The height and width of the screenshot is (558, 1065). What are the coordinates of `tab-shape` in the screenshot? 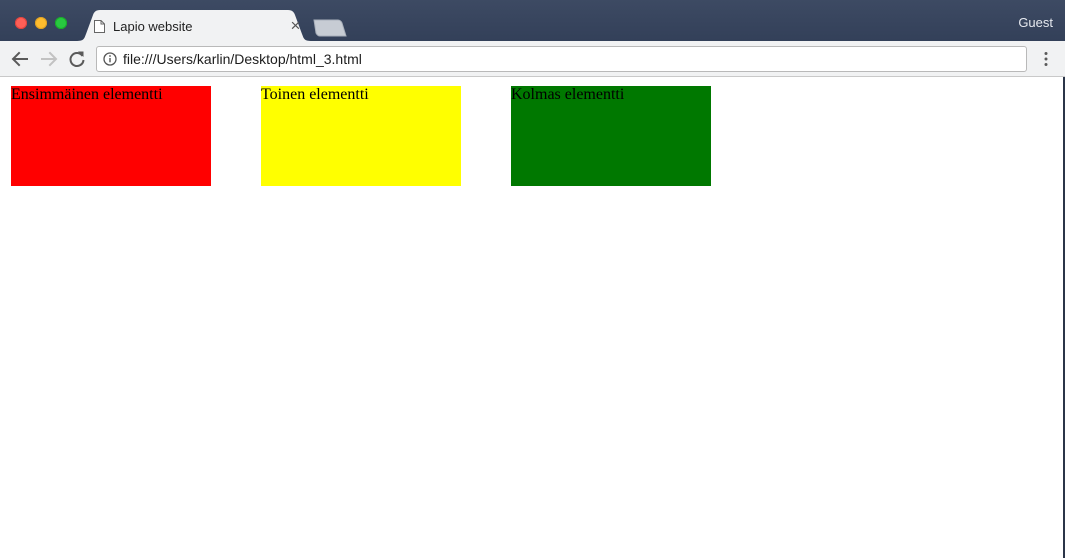 It's located at (194, 25).